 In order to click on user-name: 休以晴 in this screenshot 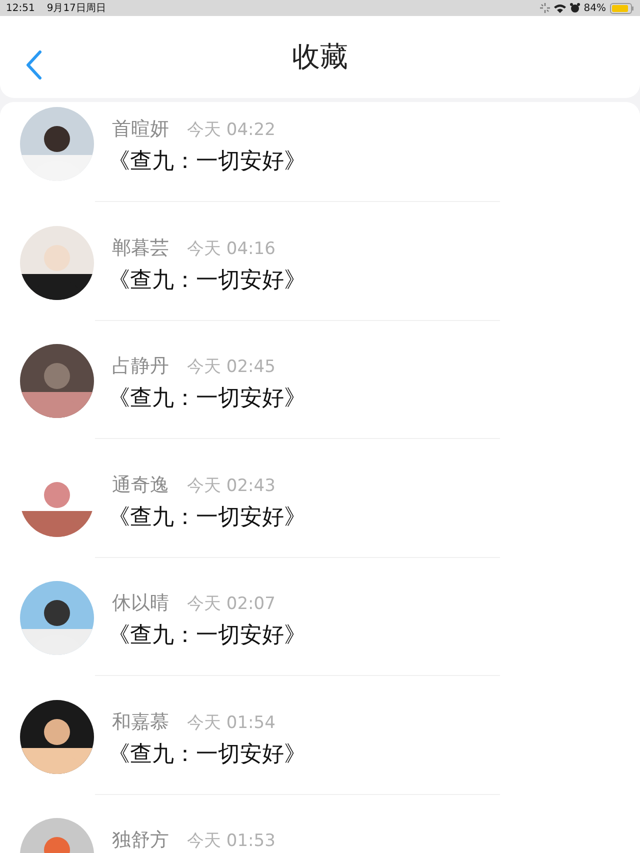, I will do `click(140, 603)`.